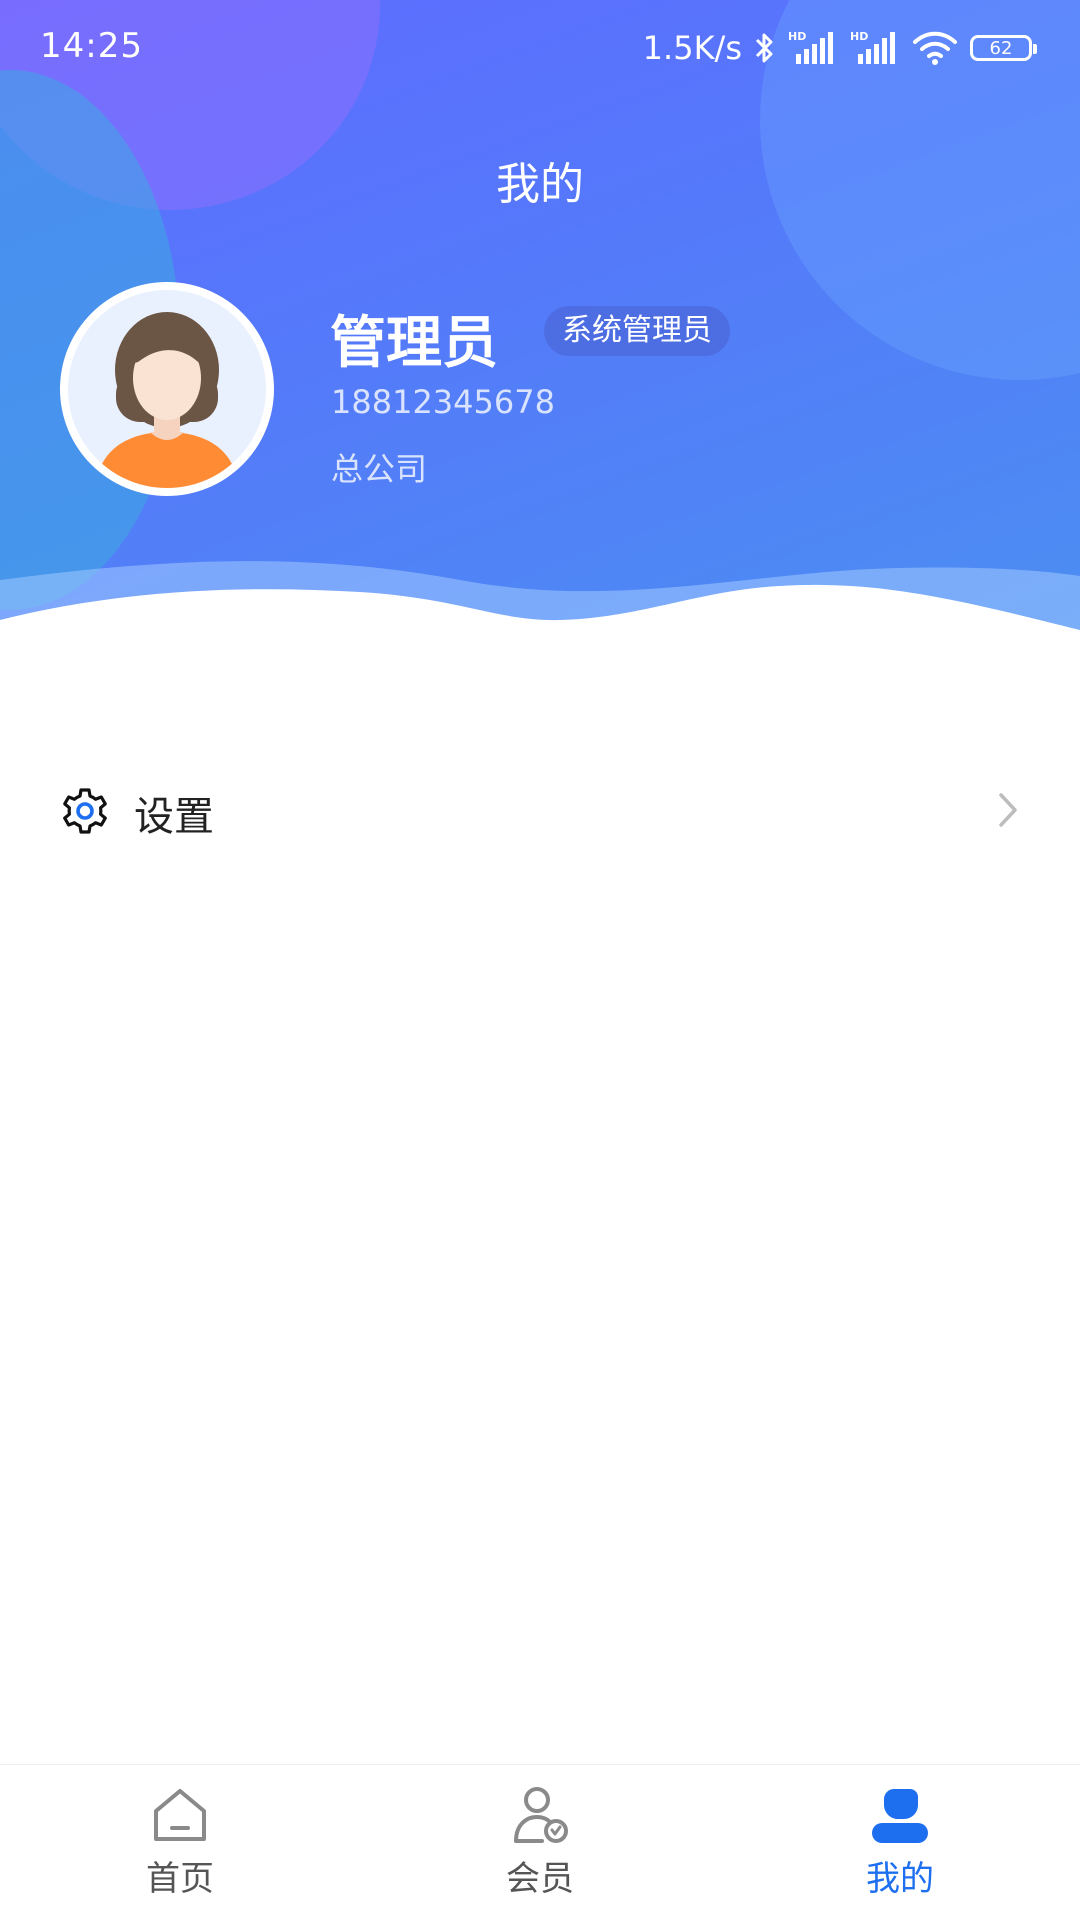 This screenshot has width=1080, height=1921. What do you see at coordinates (540, 620) in the screenshot?
I see `header-wave` at bounding box center [540, 620].